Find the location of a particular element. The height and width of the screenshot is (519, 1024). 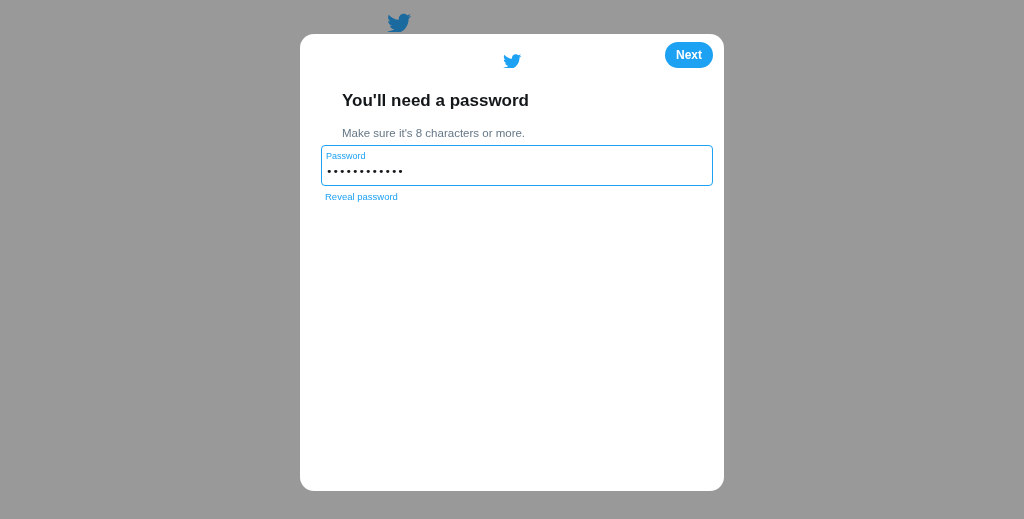

dialog-subtitle: Make sure it's 8 characters or more. is located at coordinates (434, 133).